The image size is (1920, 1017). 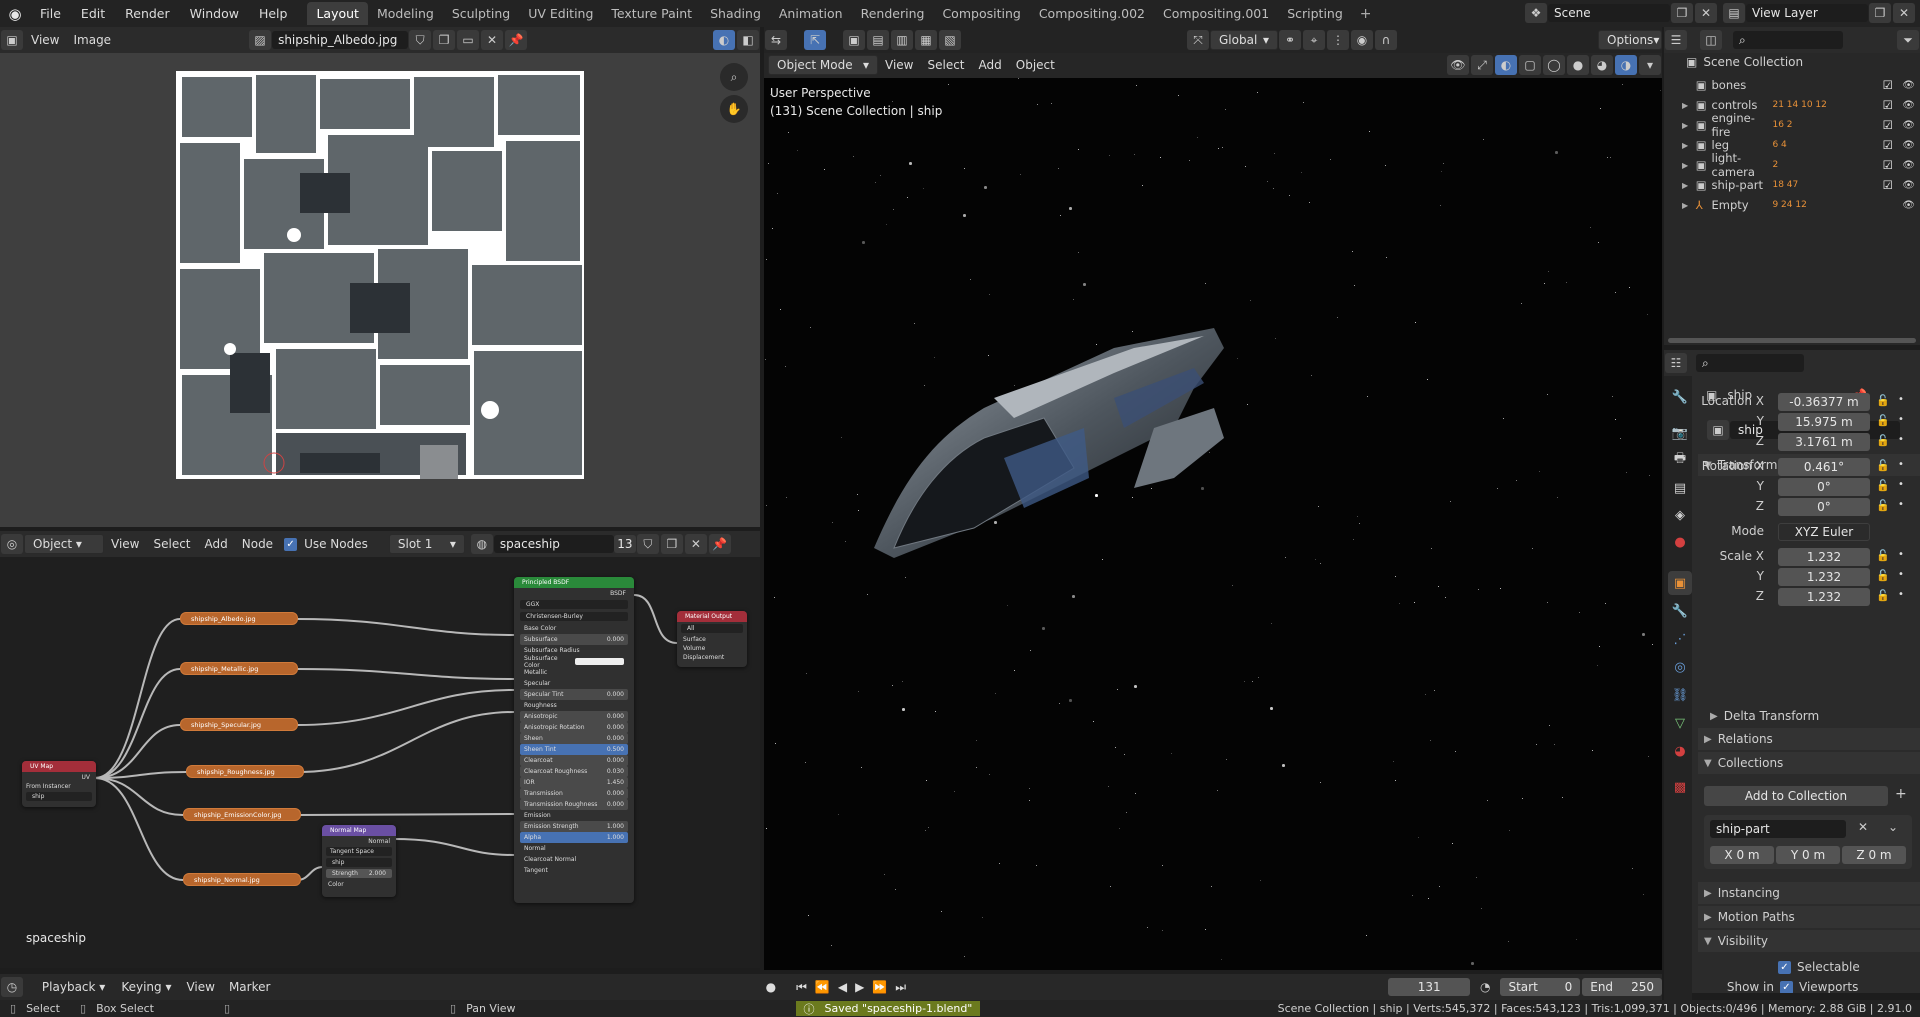 What do you see at coordinates (734, 109) in the screenshot?
I see `pan-hand-icon: ✋` at bounding box center [734, 109].